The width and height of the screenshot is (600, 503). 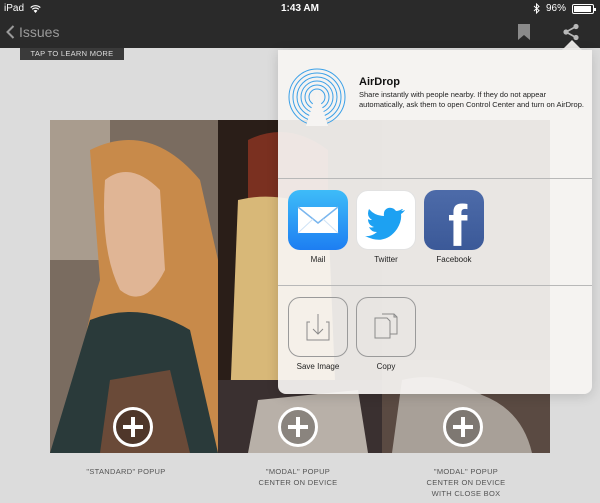 I want to click on share-facebook-button: f Facebook, so click(x=454, y=227).